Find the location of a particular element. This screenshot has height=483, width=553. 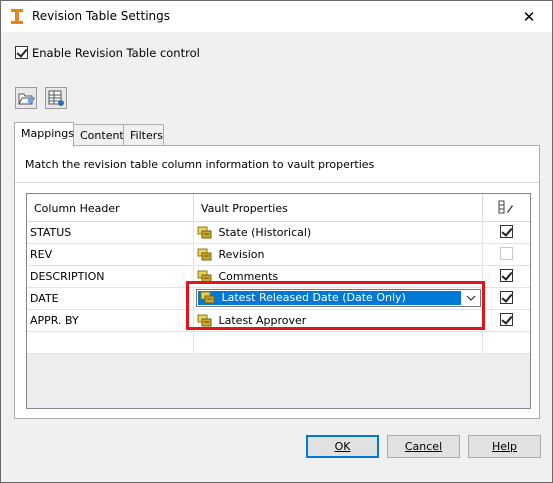

new-row is located at coordinates (278, 343).